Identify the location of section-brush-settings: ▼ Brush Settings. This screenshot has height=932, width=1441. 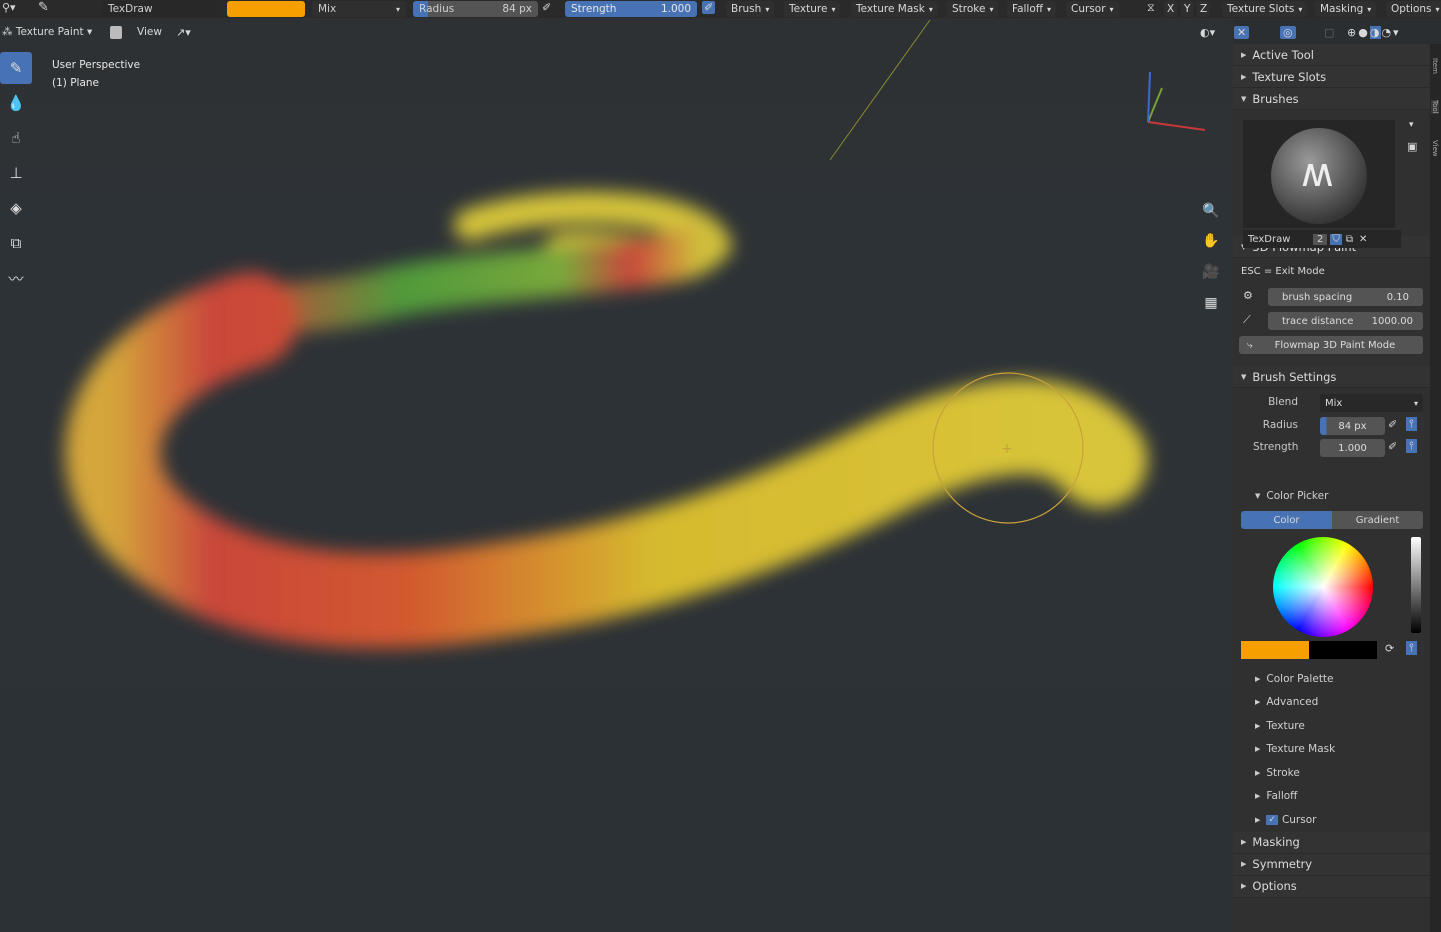
(1331, 377).